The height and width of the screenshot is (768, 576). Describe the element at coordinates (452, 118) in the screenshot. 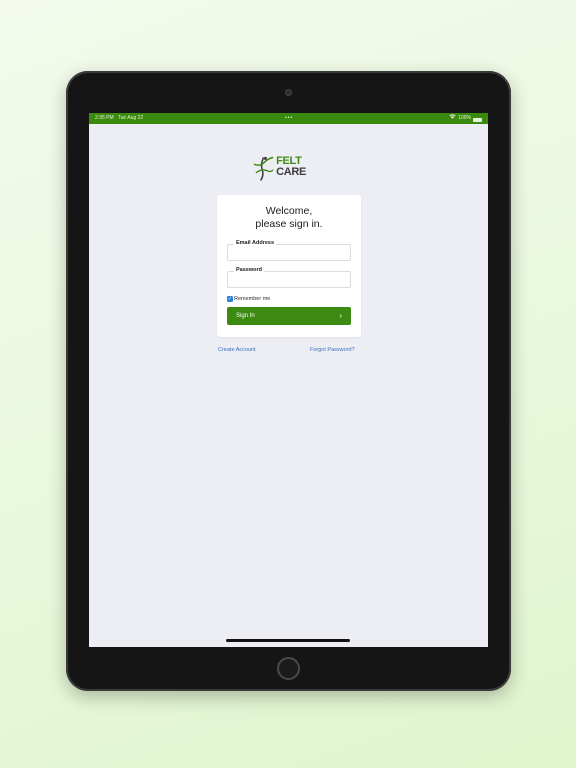

I see `wifi-icon` at that location.